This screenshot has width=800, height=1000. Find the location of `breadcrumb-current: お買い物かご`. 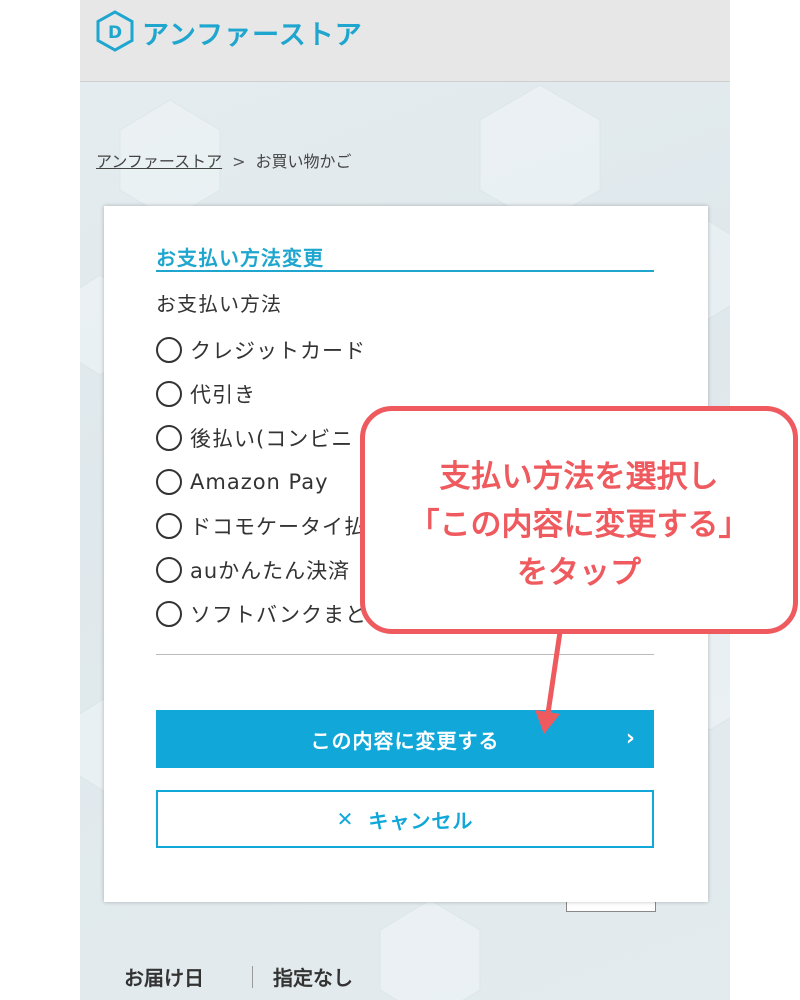

breadcrumb-current: お買い物かご is located at coordinates (303, 161).